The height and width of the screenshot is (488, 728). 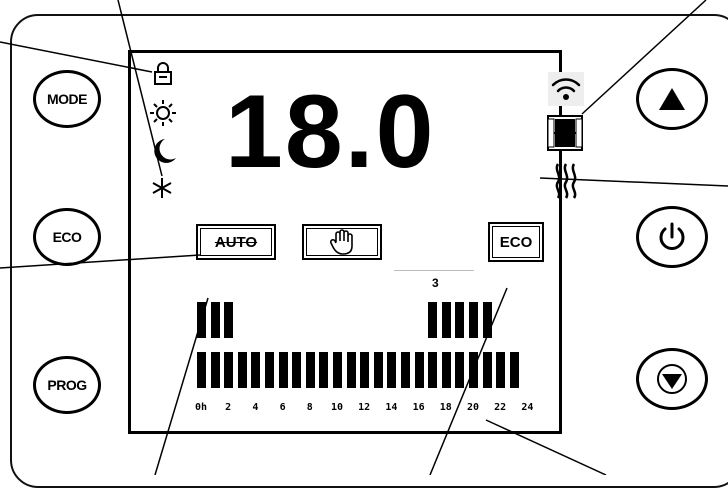 What do you see at coordinates (162, 188) in the screenshot?
I see `snowflake-icon` at bounding box center [162, 188].